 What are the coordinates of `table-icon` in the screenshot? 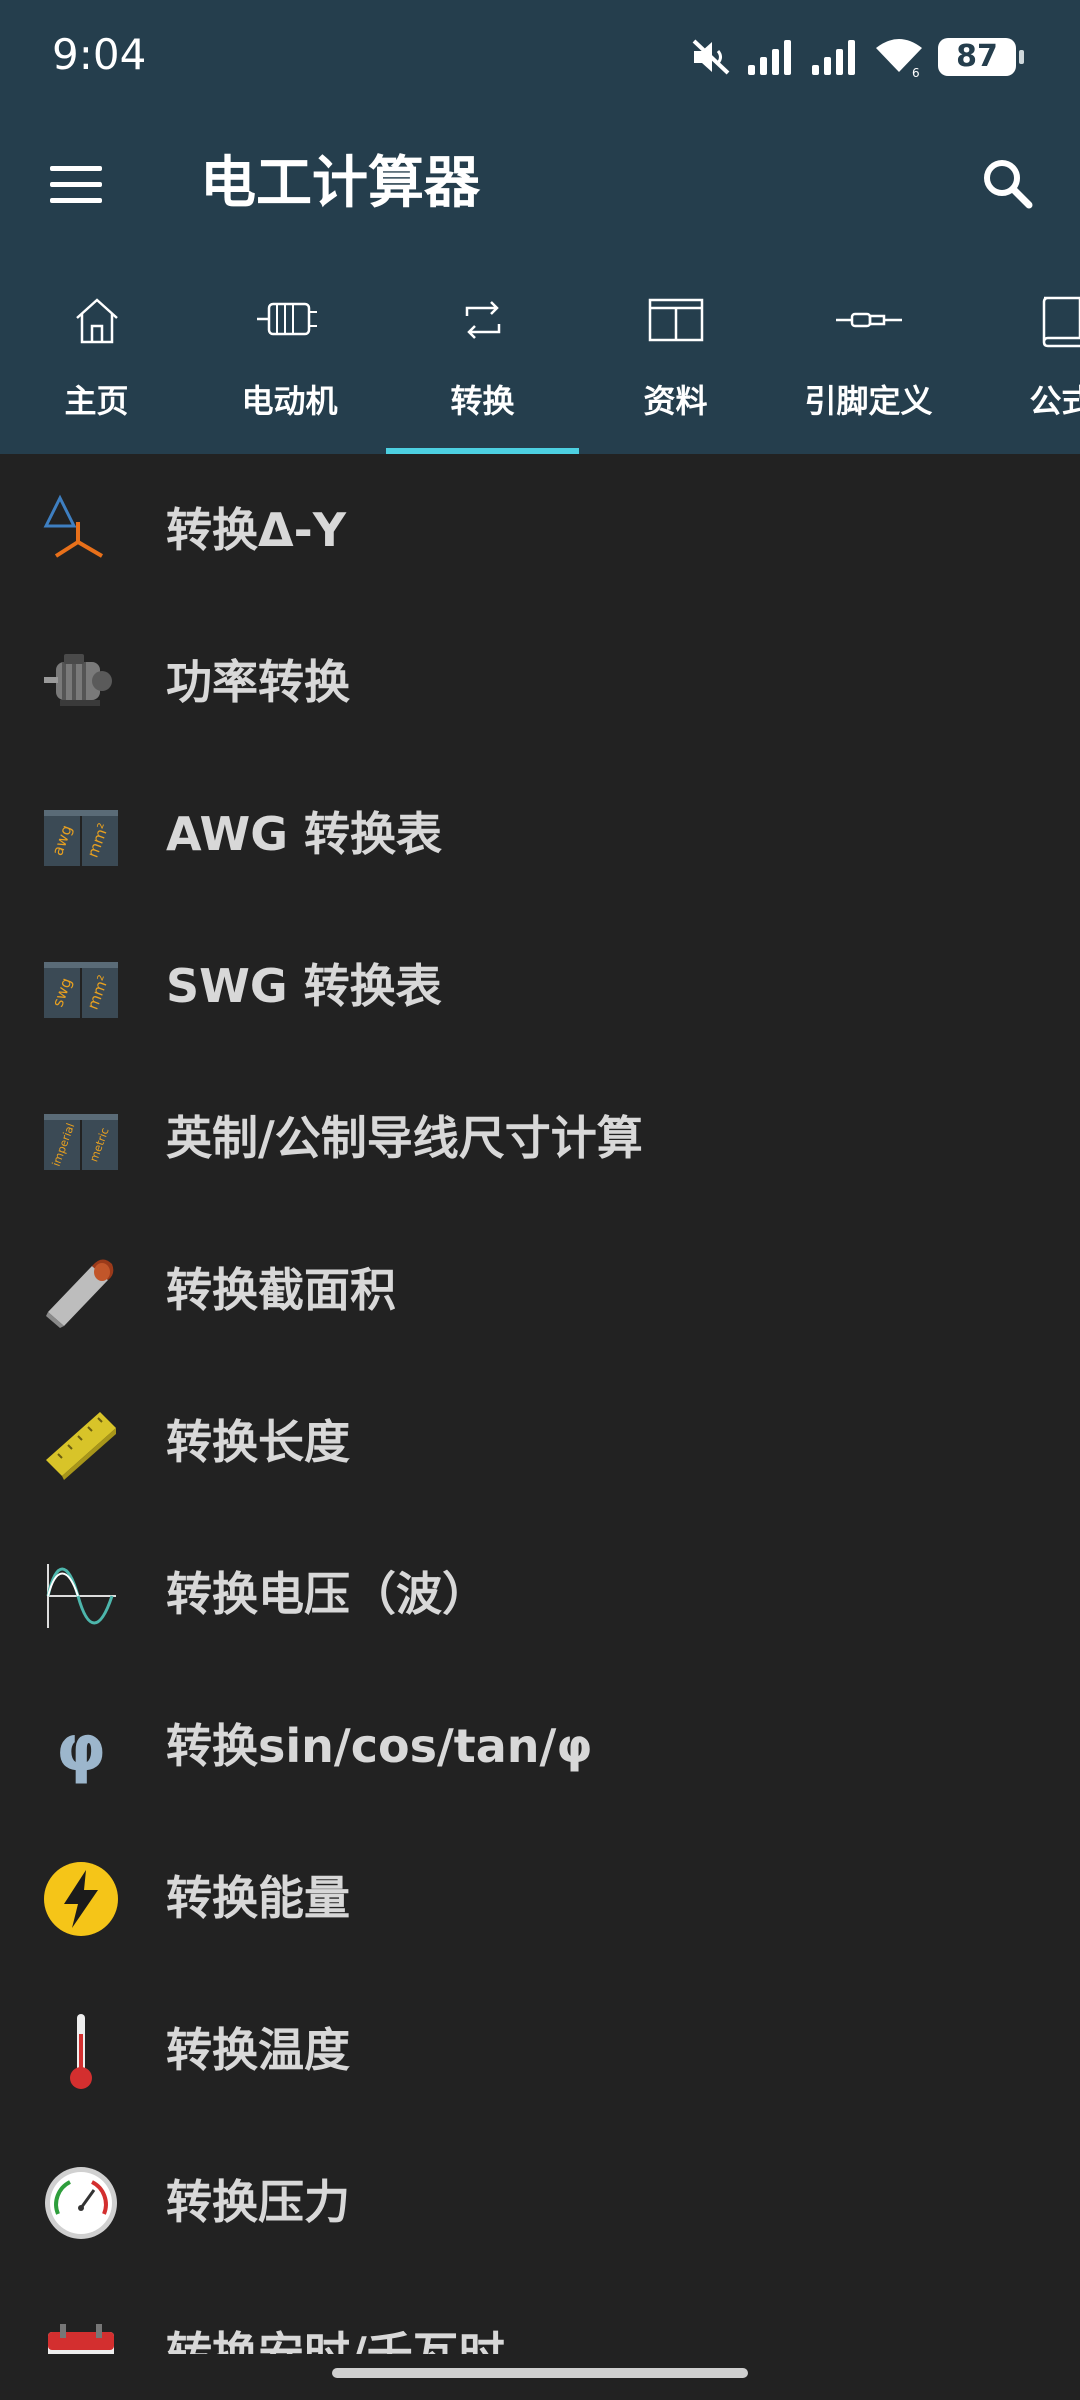 It's located at (675, 320).